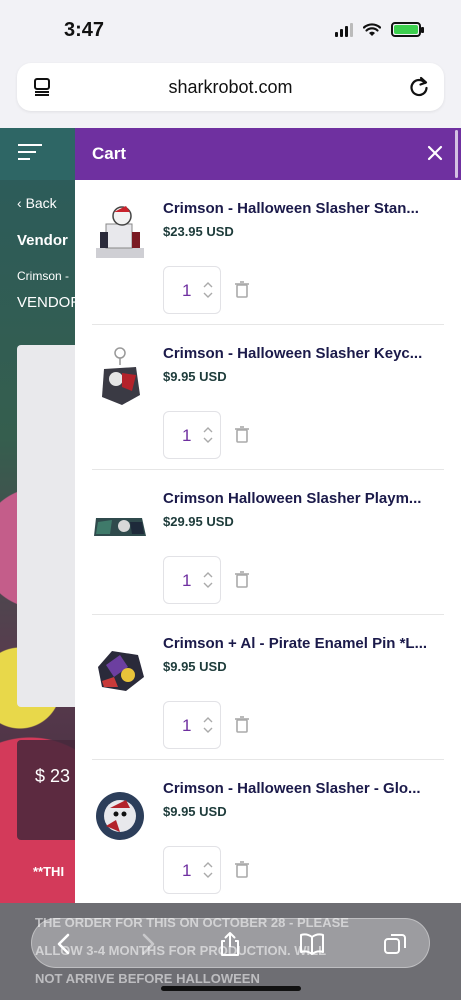  I want to click on home-indicator, so click(231, 988).